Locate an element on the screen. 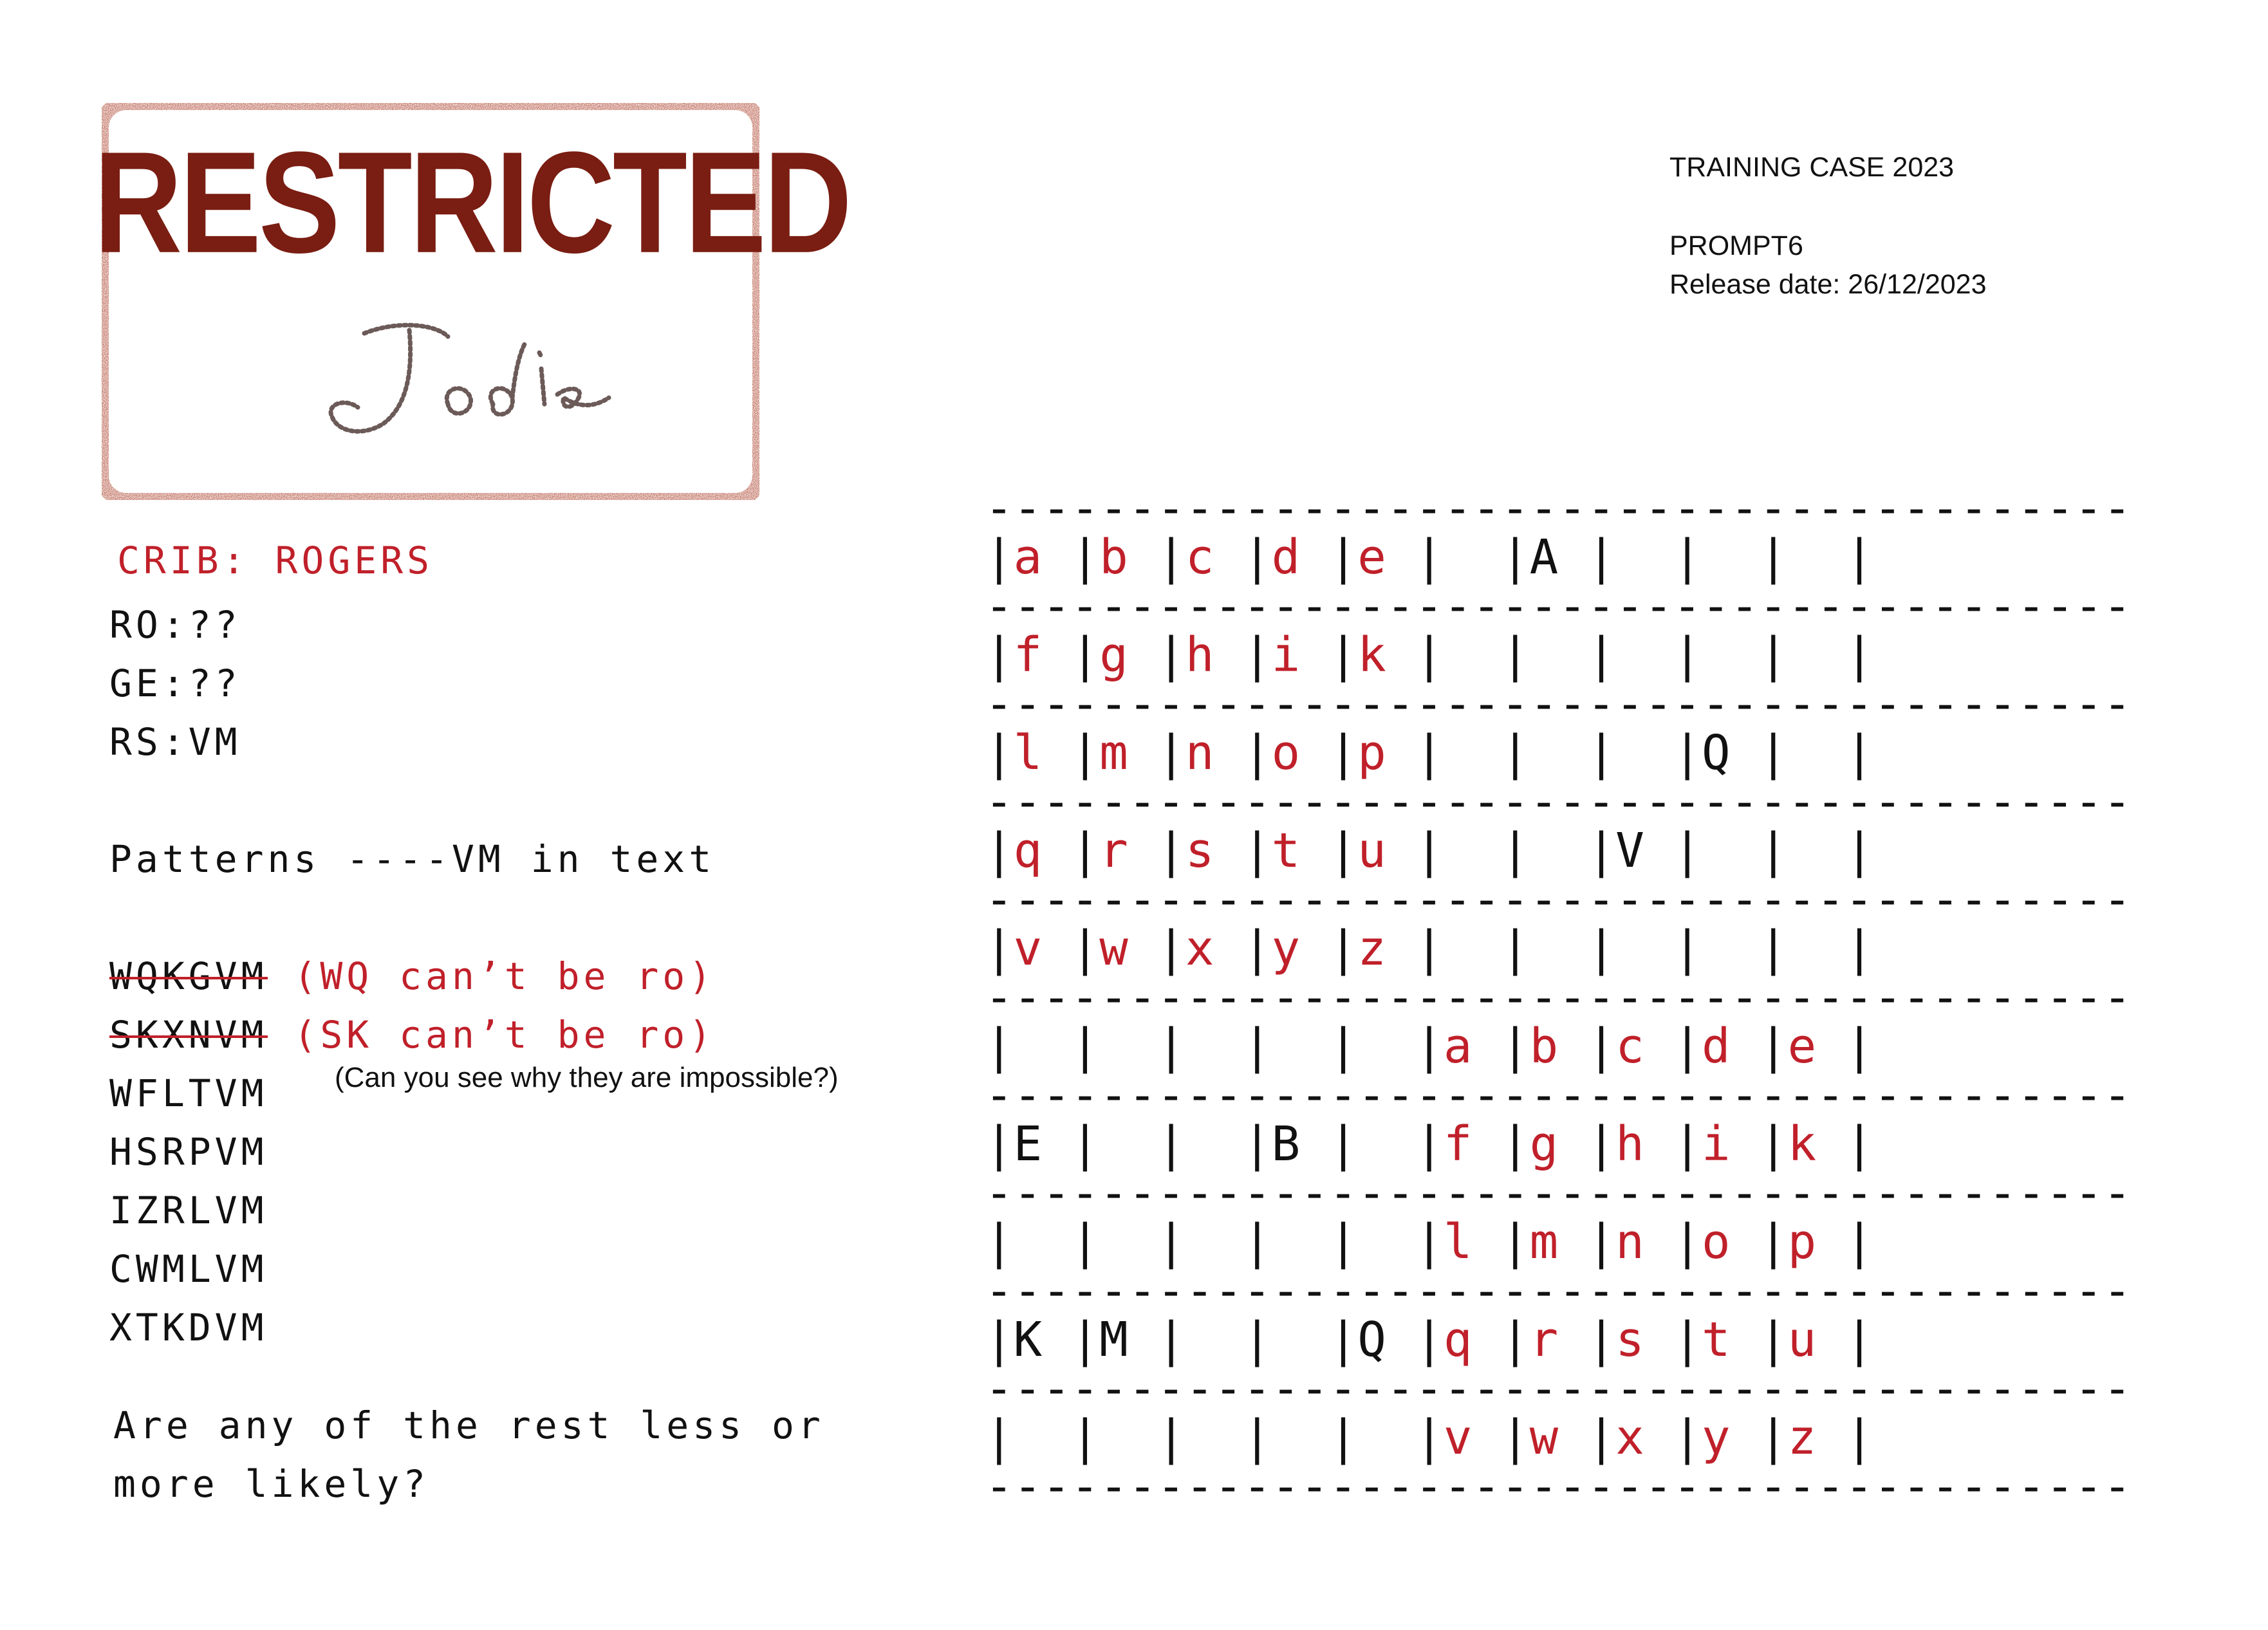  signature-jodie is located at coordinates (469, 378).